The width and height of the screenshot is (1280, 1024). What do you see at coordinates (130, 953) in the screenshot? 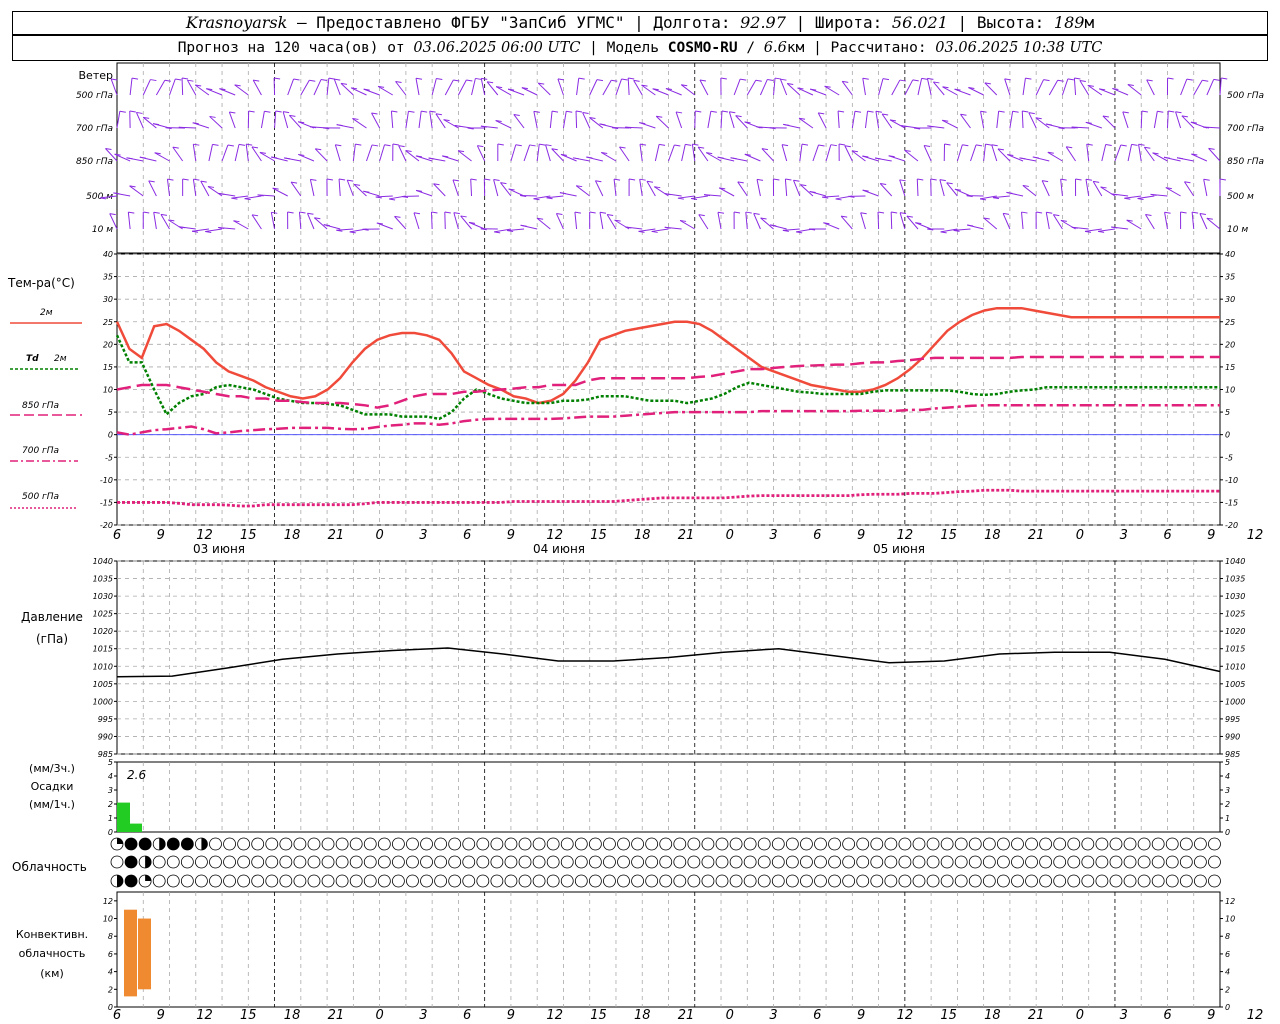
I see `conv-bar` at bounding box center [130, 953].